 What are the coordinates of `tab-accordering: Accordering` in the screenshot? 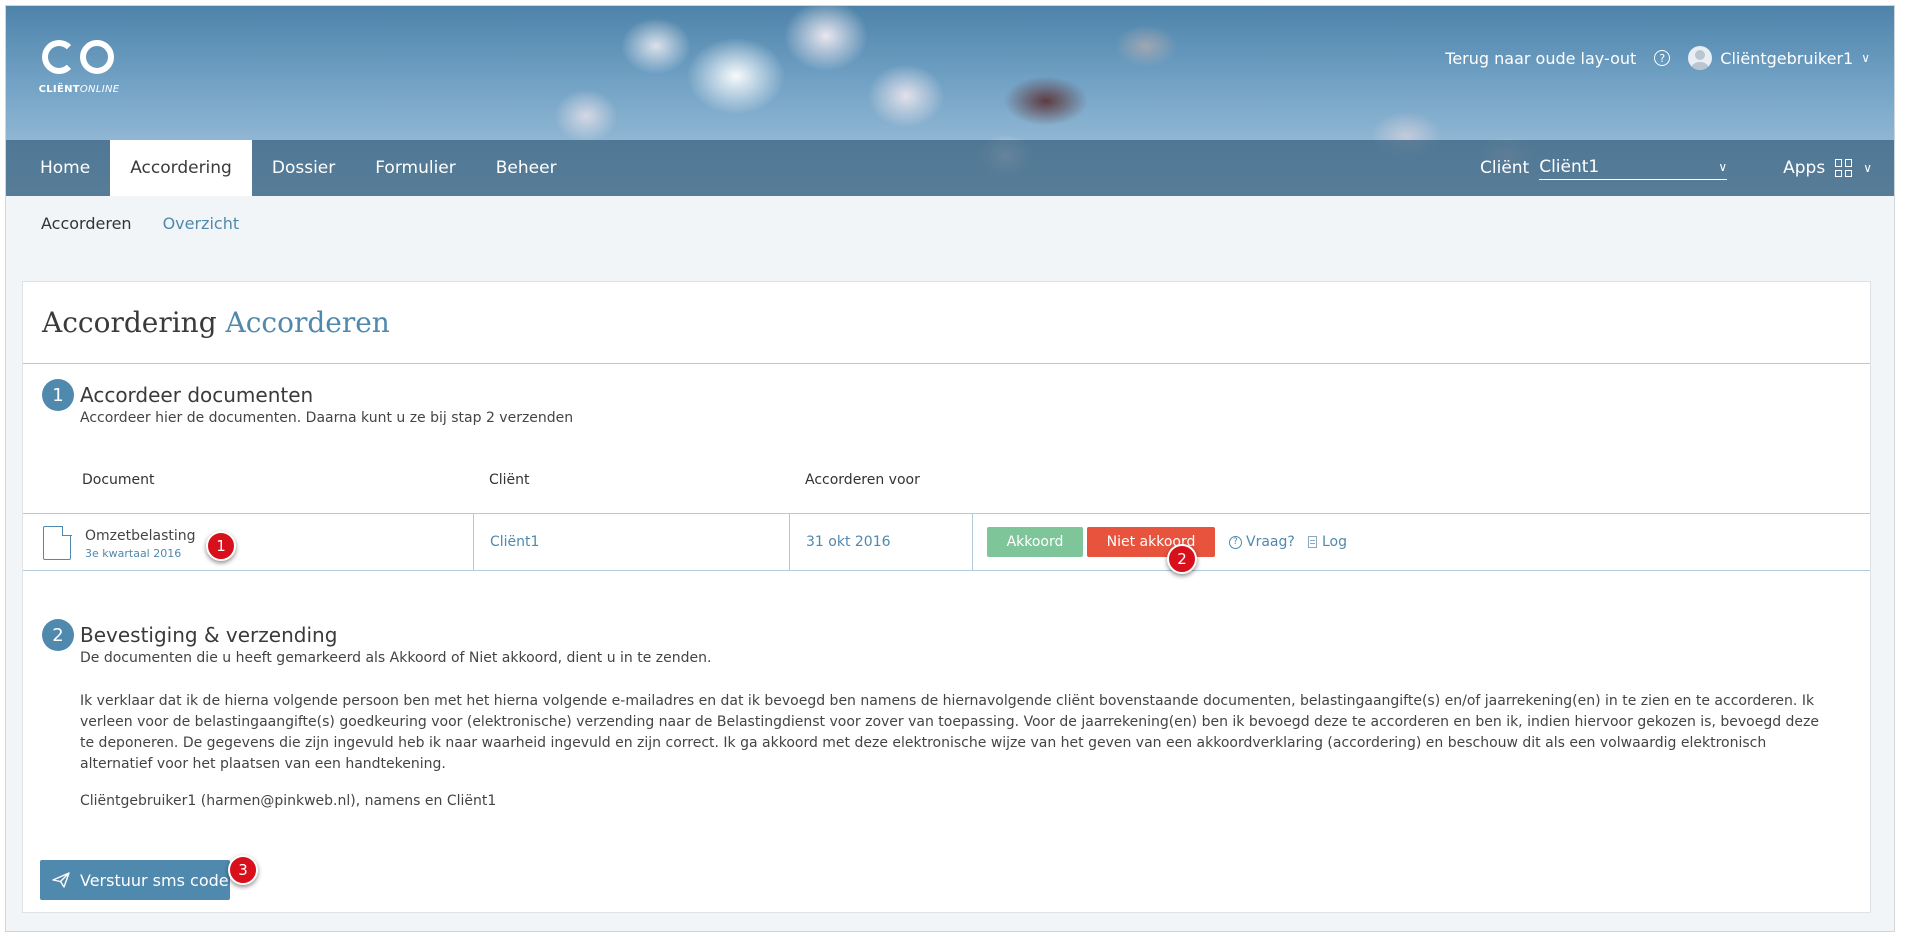 It's located at (181, 168).